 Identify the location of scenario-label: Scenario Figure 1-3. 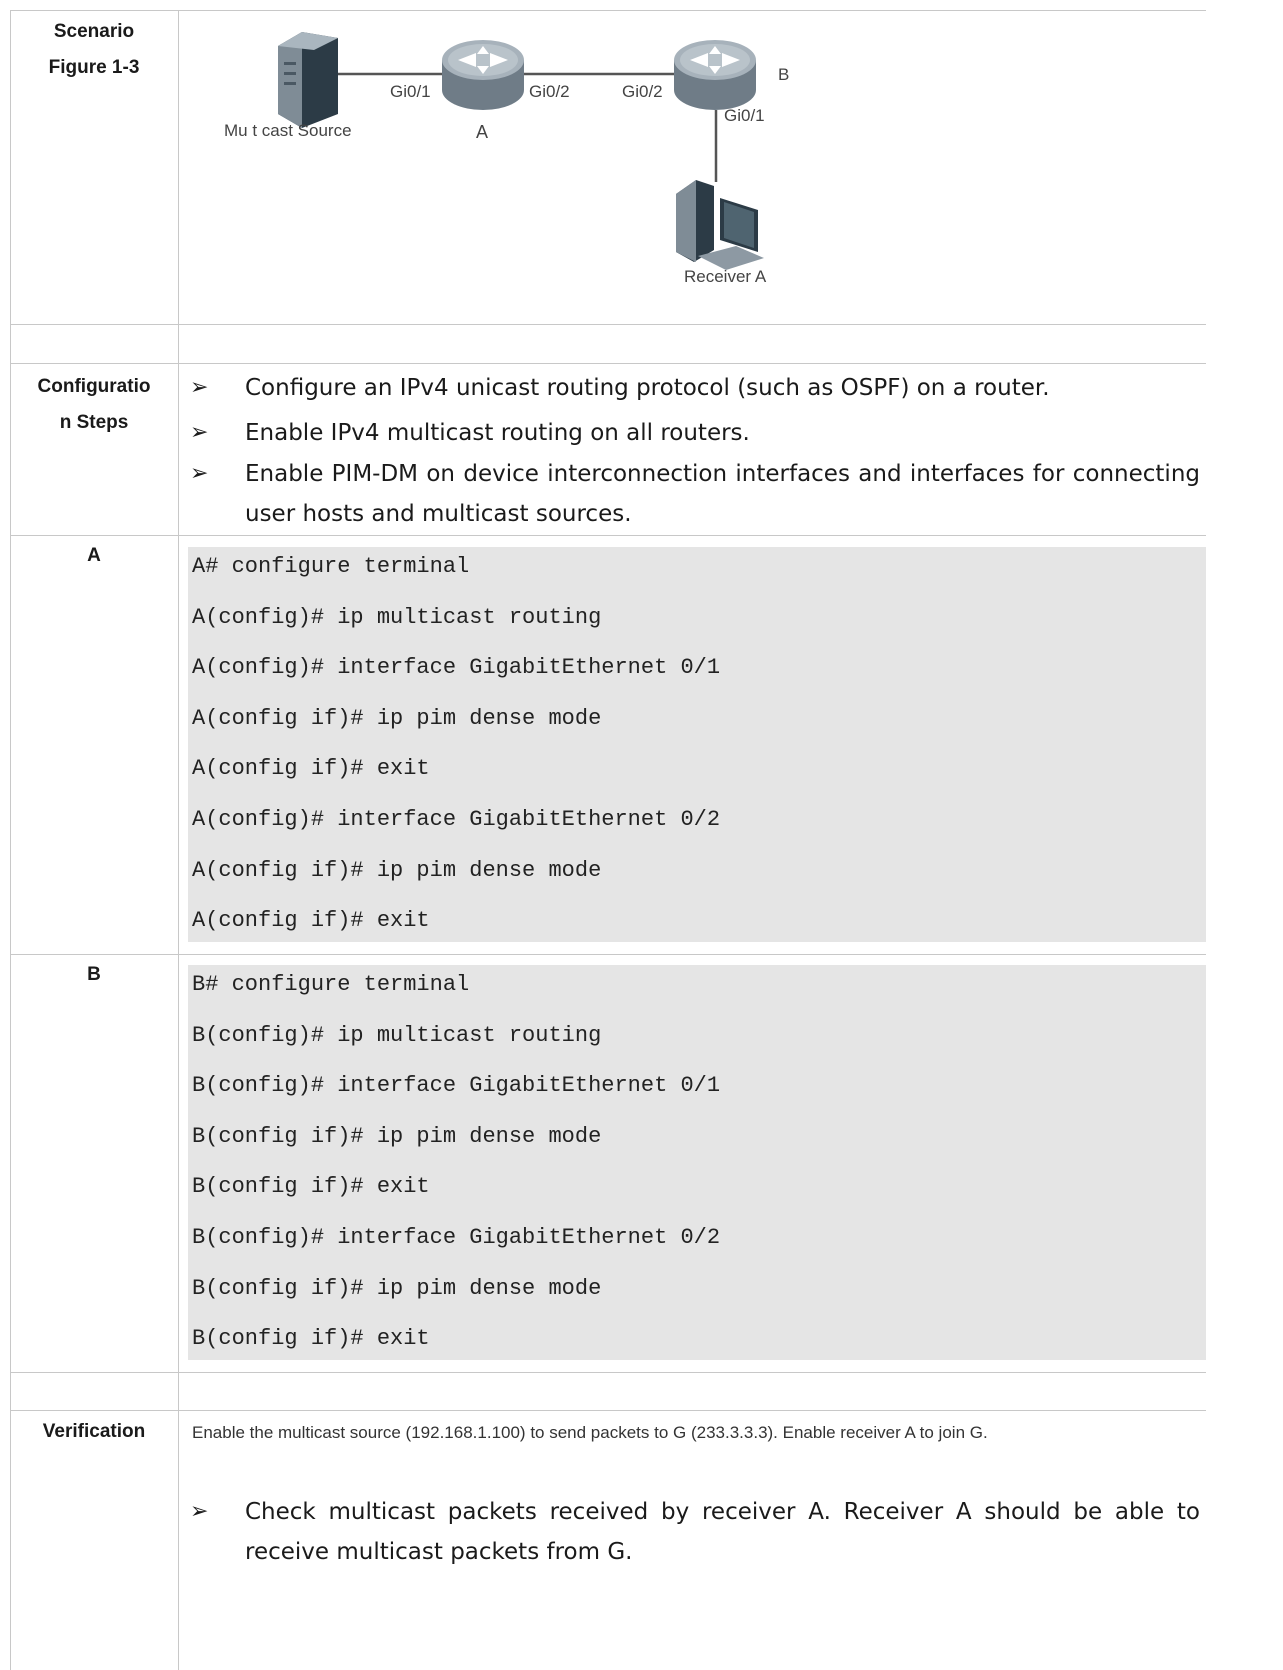
(94, 50).